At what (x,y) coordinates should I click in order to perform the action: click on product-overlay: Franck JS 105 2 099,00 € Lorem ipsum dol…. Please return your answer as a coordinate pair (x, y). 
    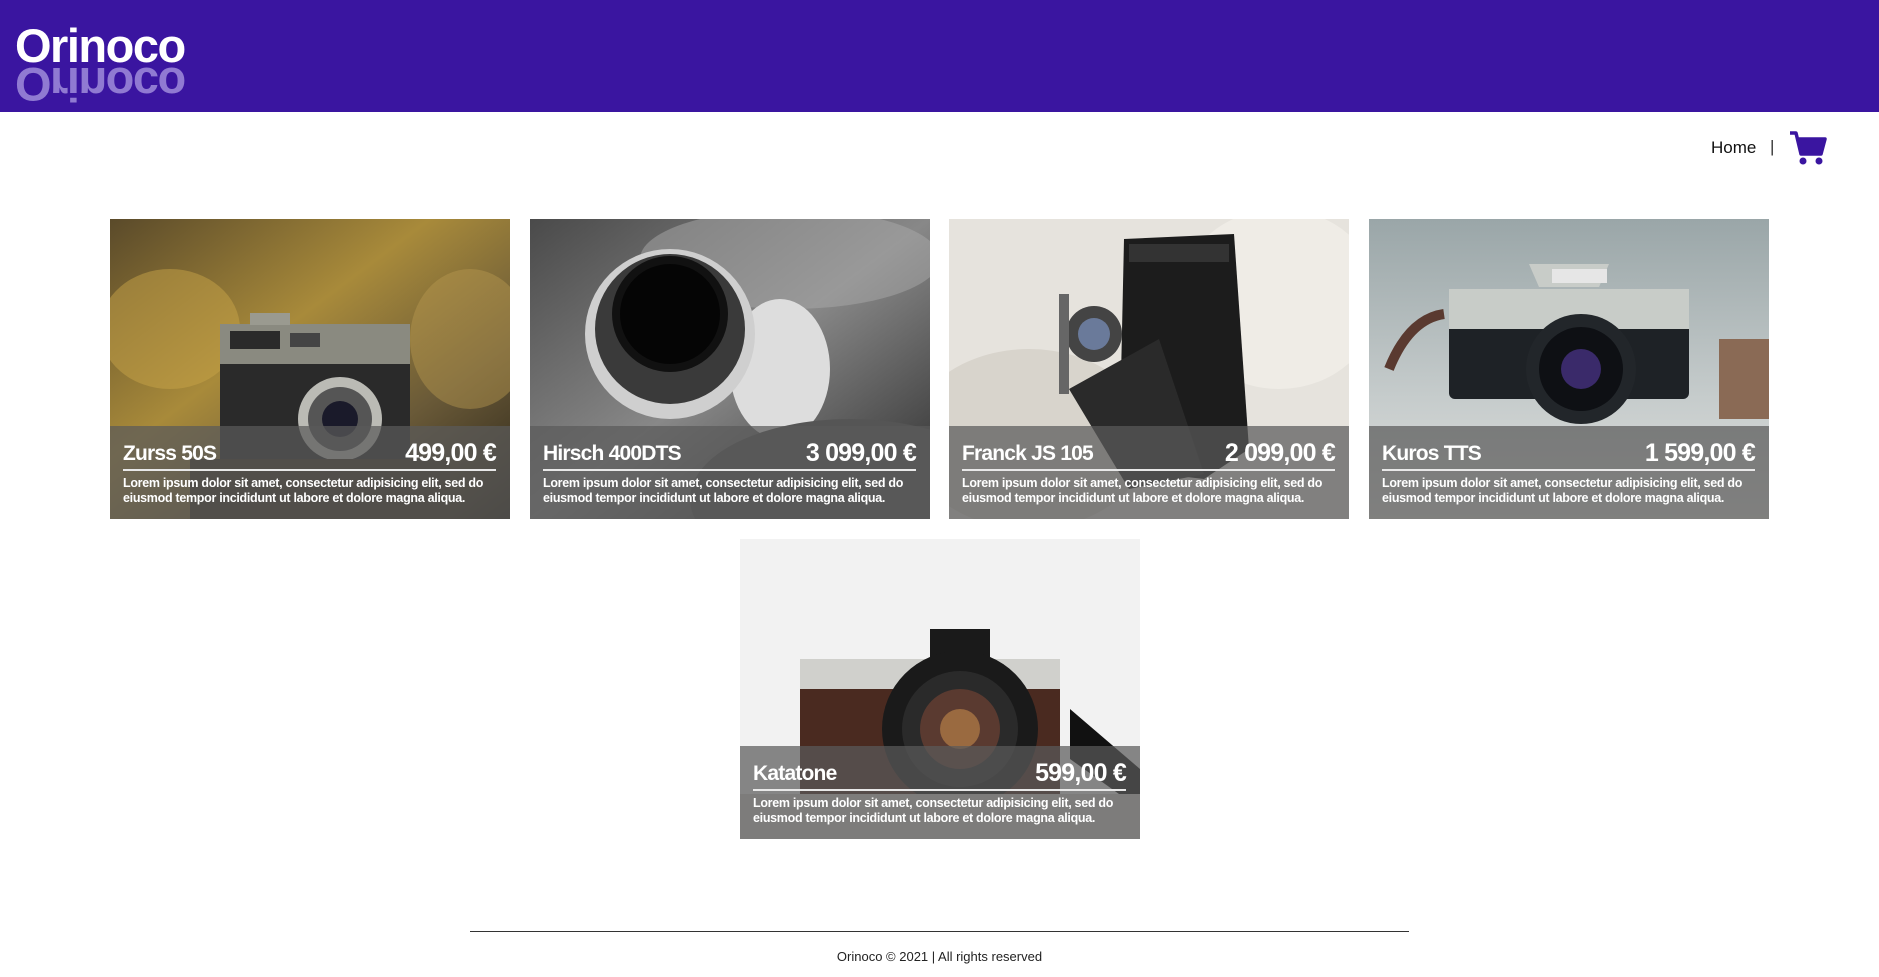
    Looking at the image, I should click on (1149, 472).